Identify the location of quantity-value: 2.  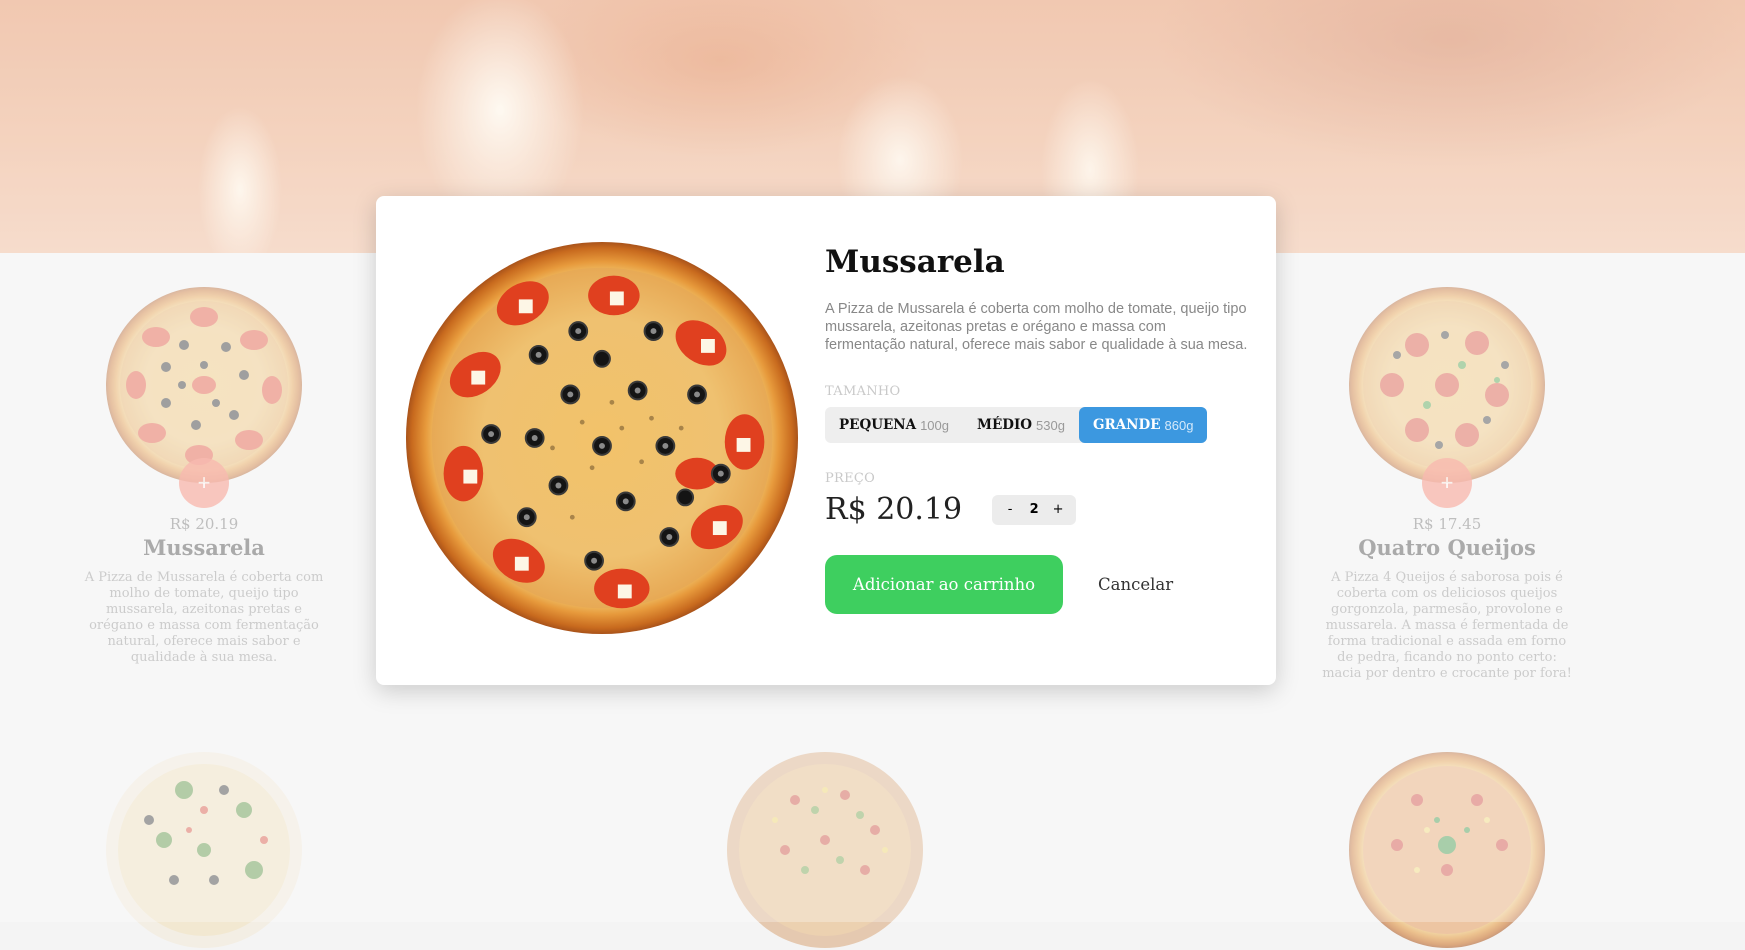
(1034, 509).